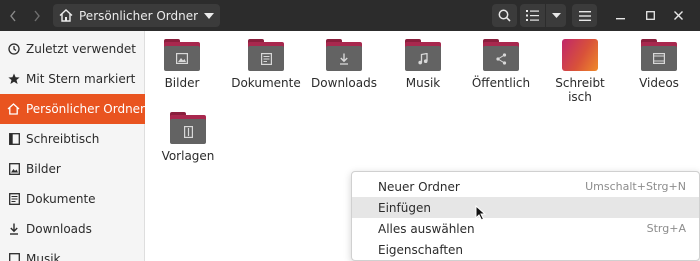  I want to click on clock-icon, so click(13, 49).